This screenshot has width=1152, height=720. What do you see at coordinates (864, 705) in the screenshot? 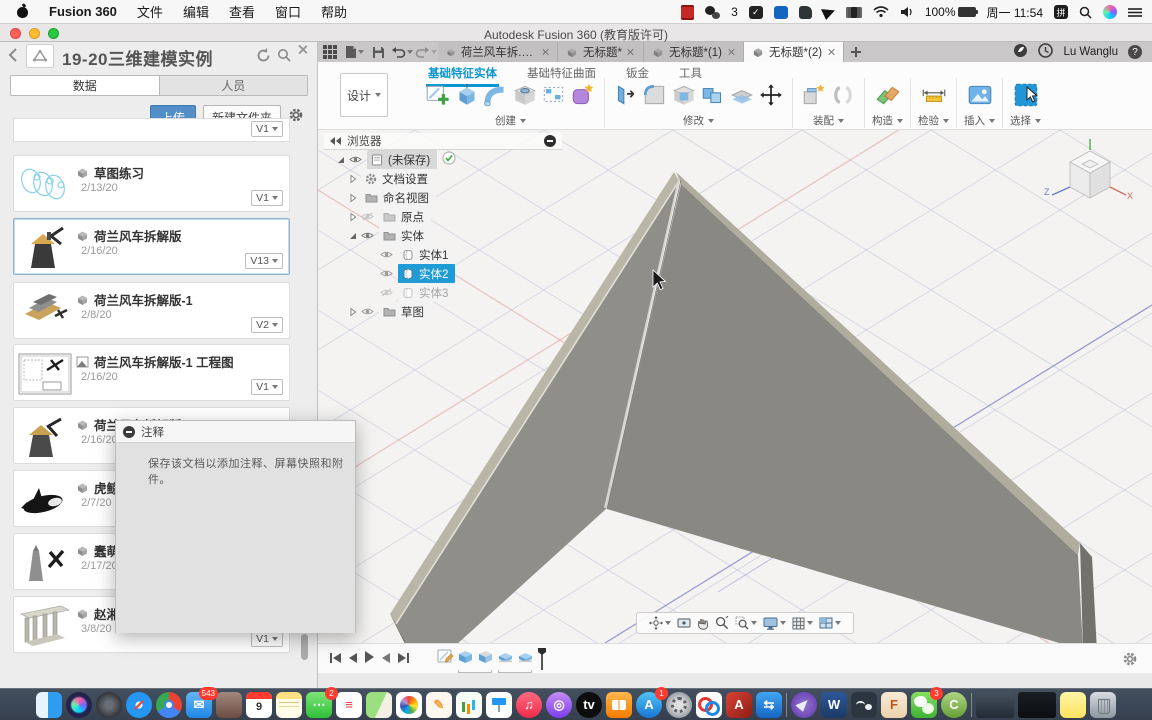
I see `dock-seagull-app-icon` at bounding box center [864, 705].